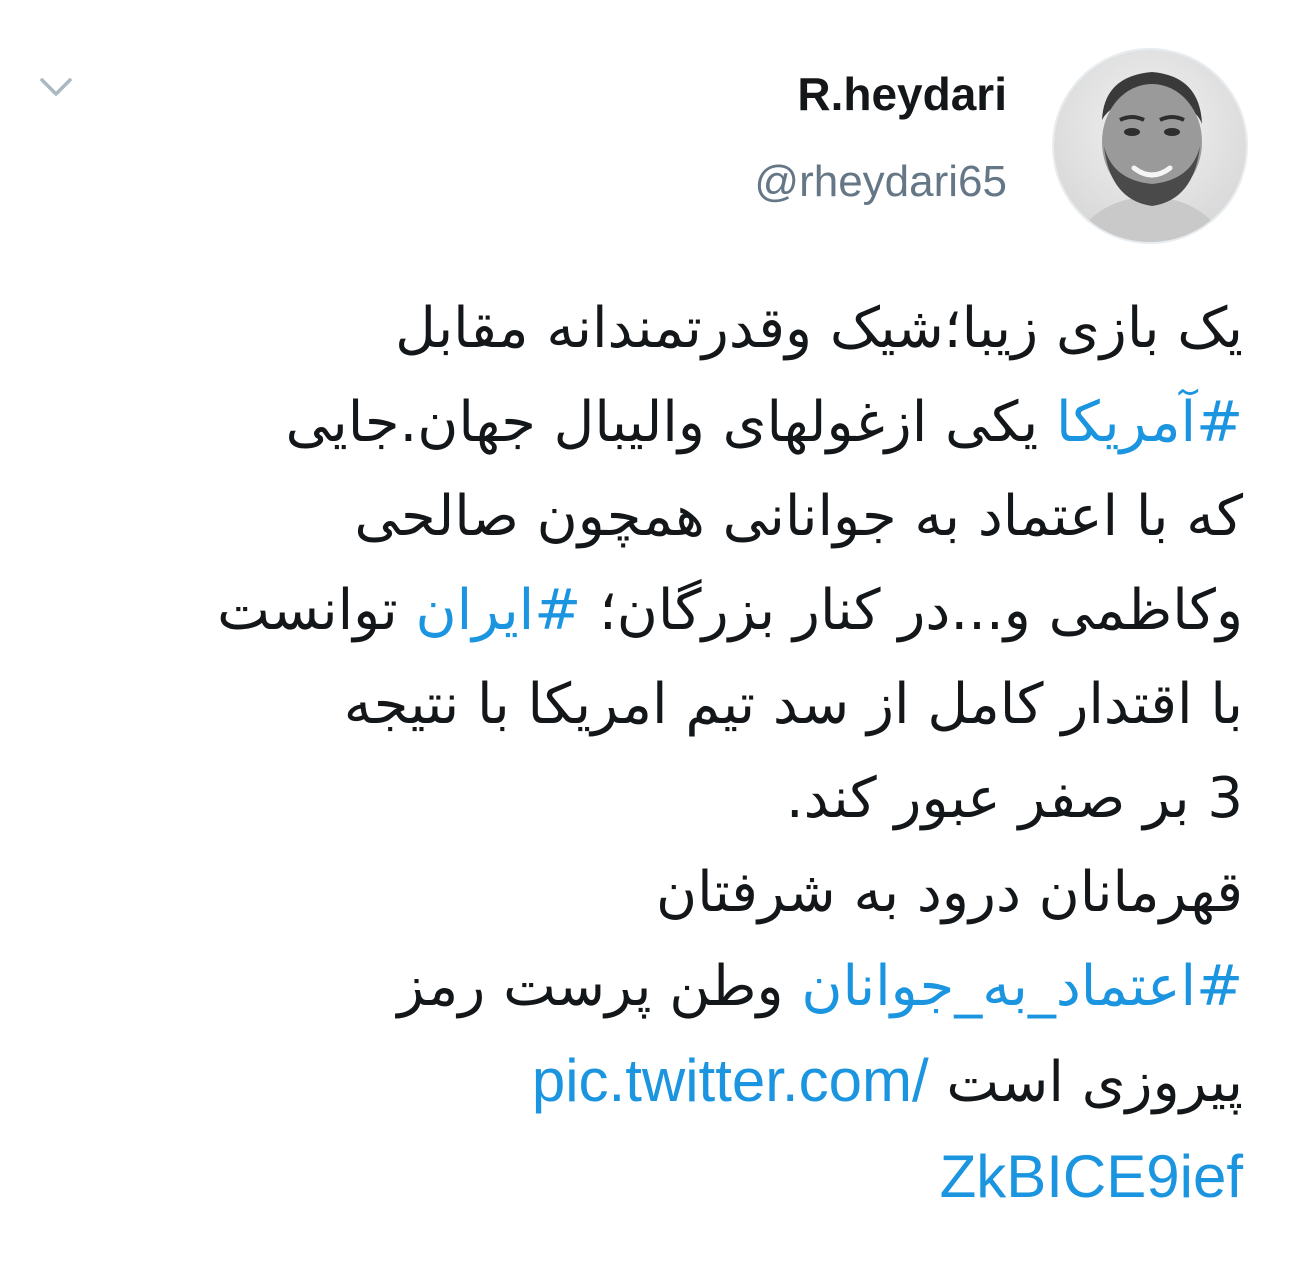 This screenshot has height=1280, width=1289. What do you see at coordinates (1091, 1176) in the screenshot?
I see `media-link-continued: ZkBICE9ief` at bounding box center [1091, 1176].